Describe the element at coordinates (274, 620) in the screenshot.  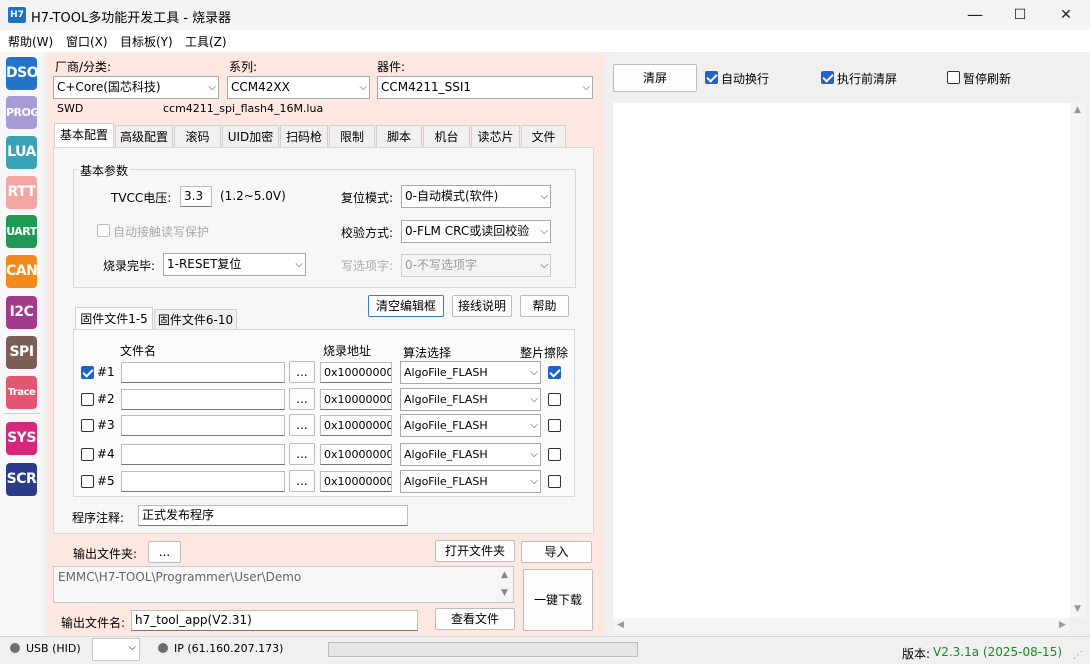
I see `output-filename-input: h7_tool_app(V2.31)` at that location.